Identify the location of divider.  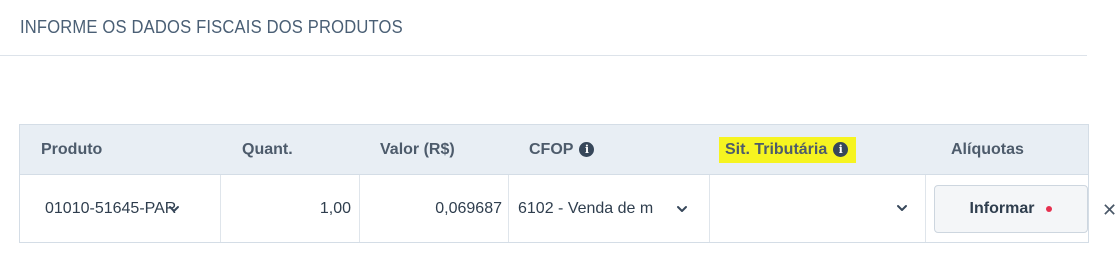
(543, 55).